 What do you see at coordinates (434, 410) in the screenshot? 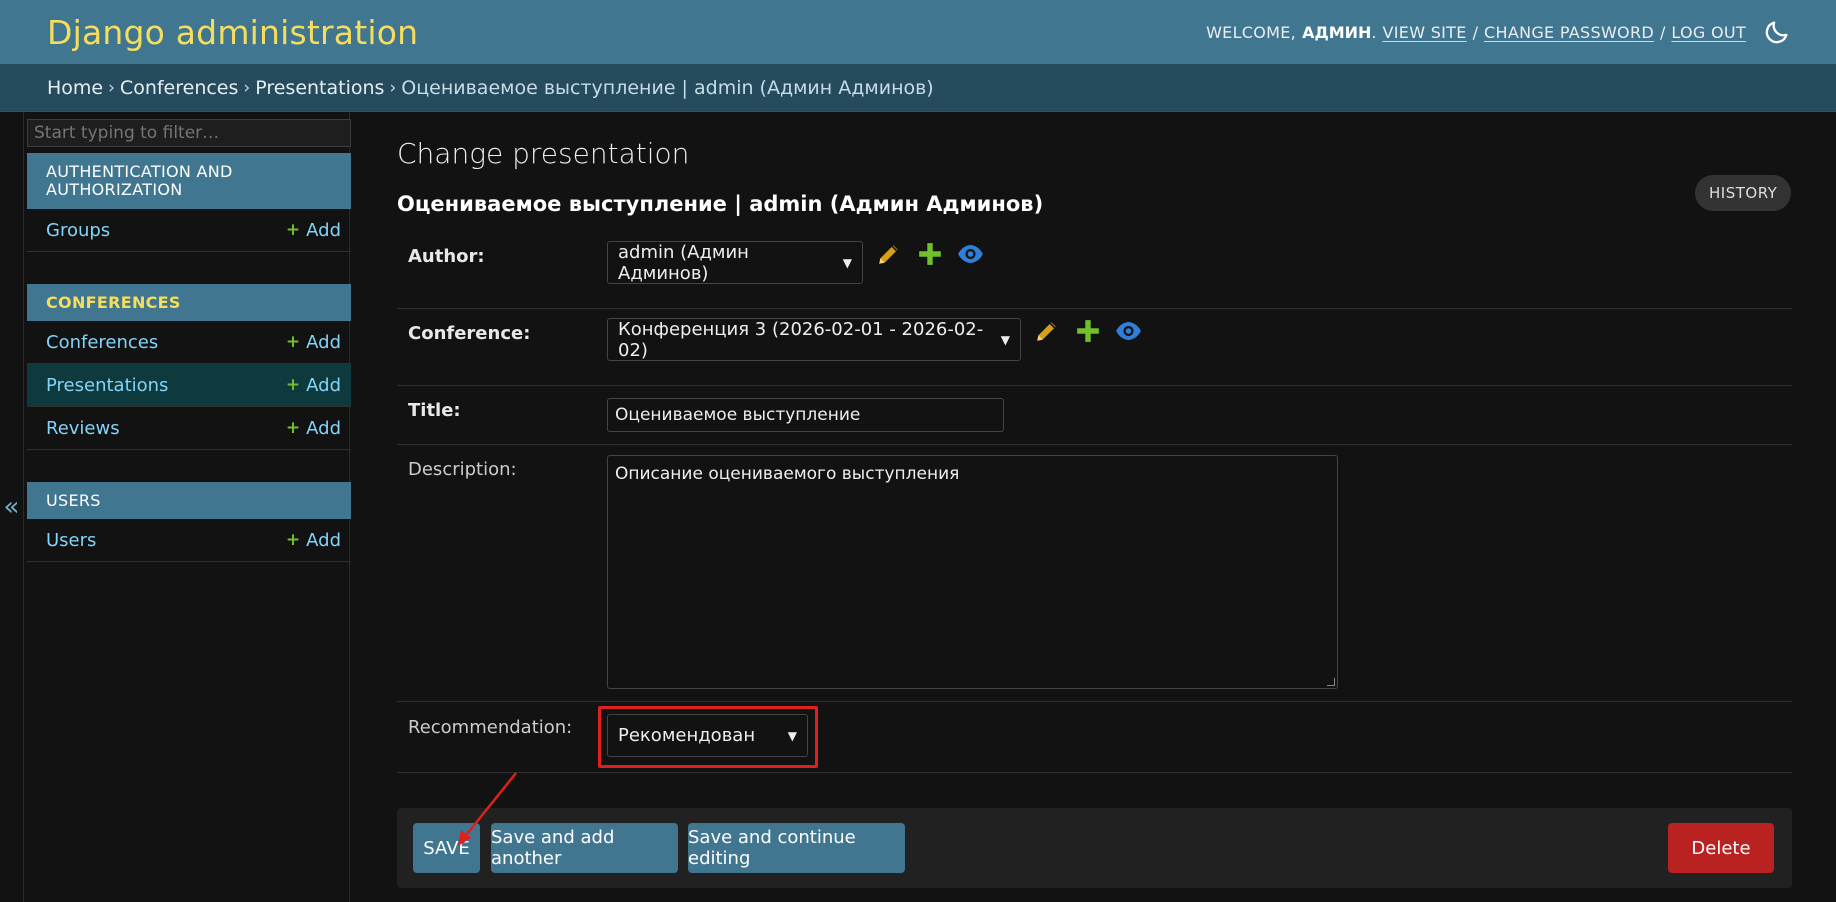
I see `title-label: Title:` at bounding box center [434, 410].